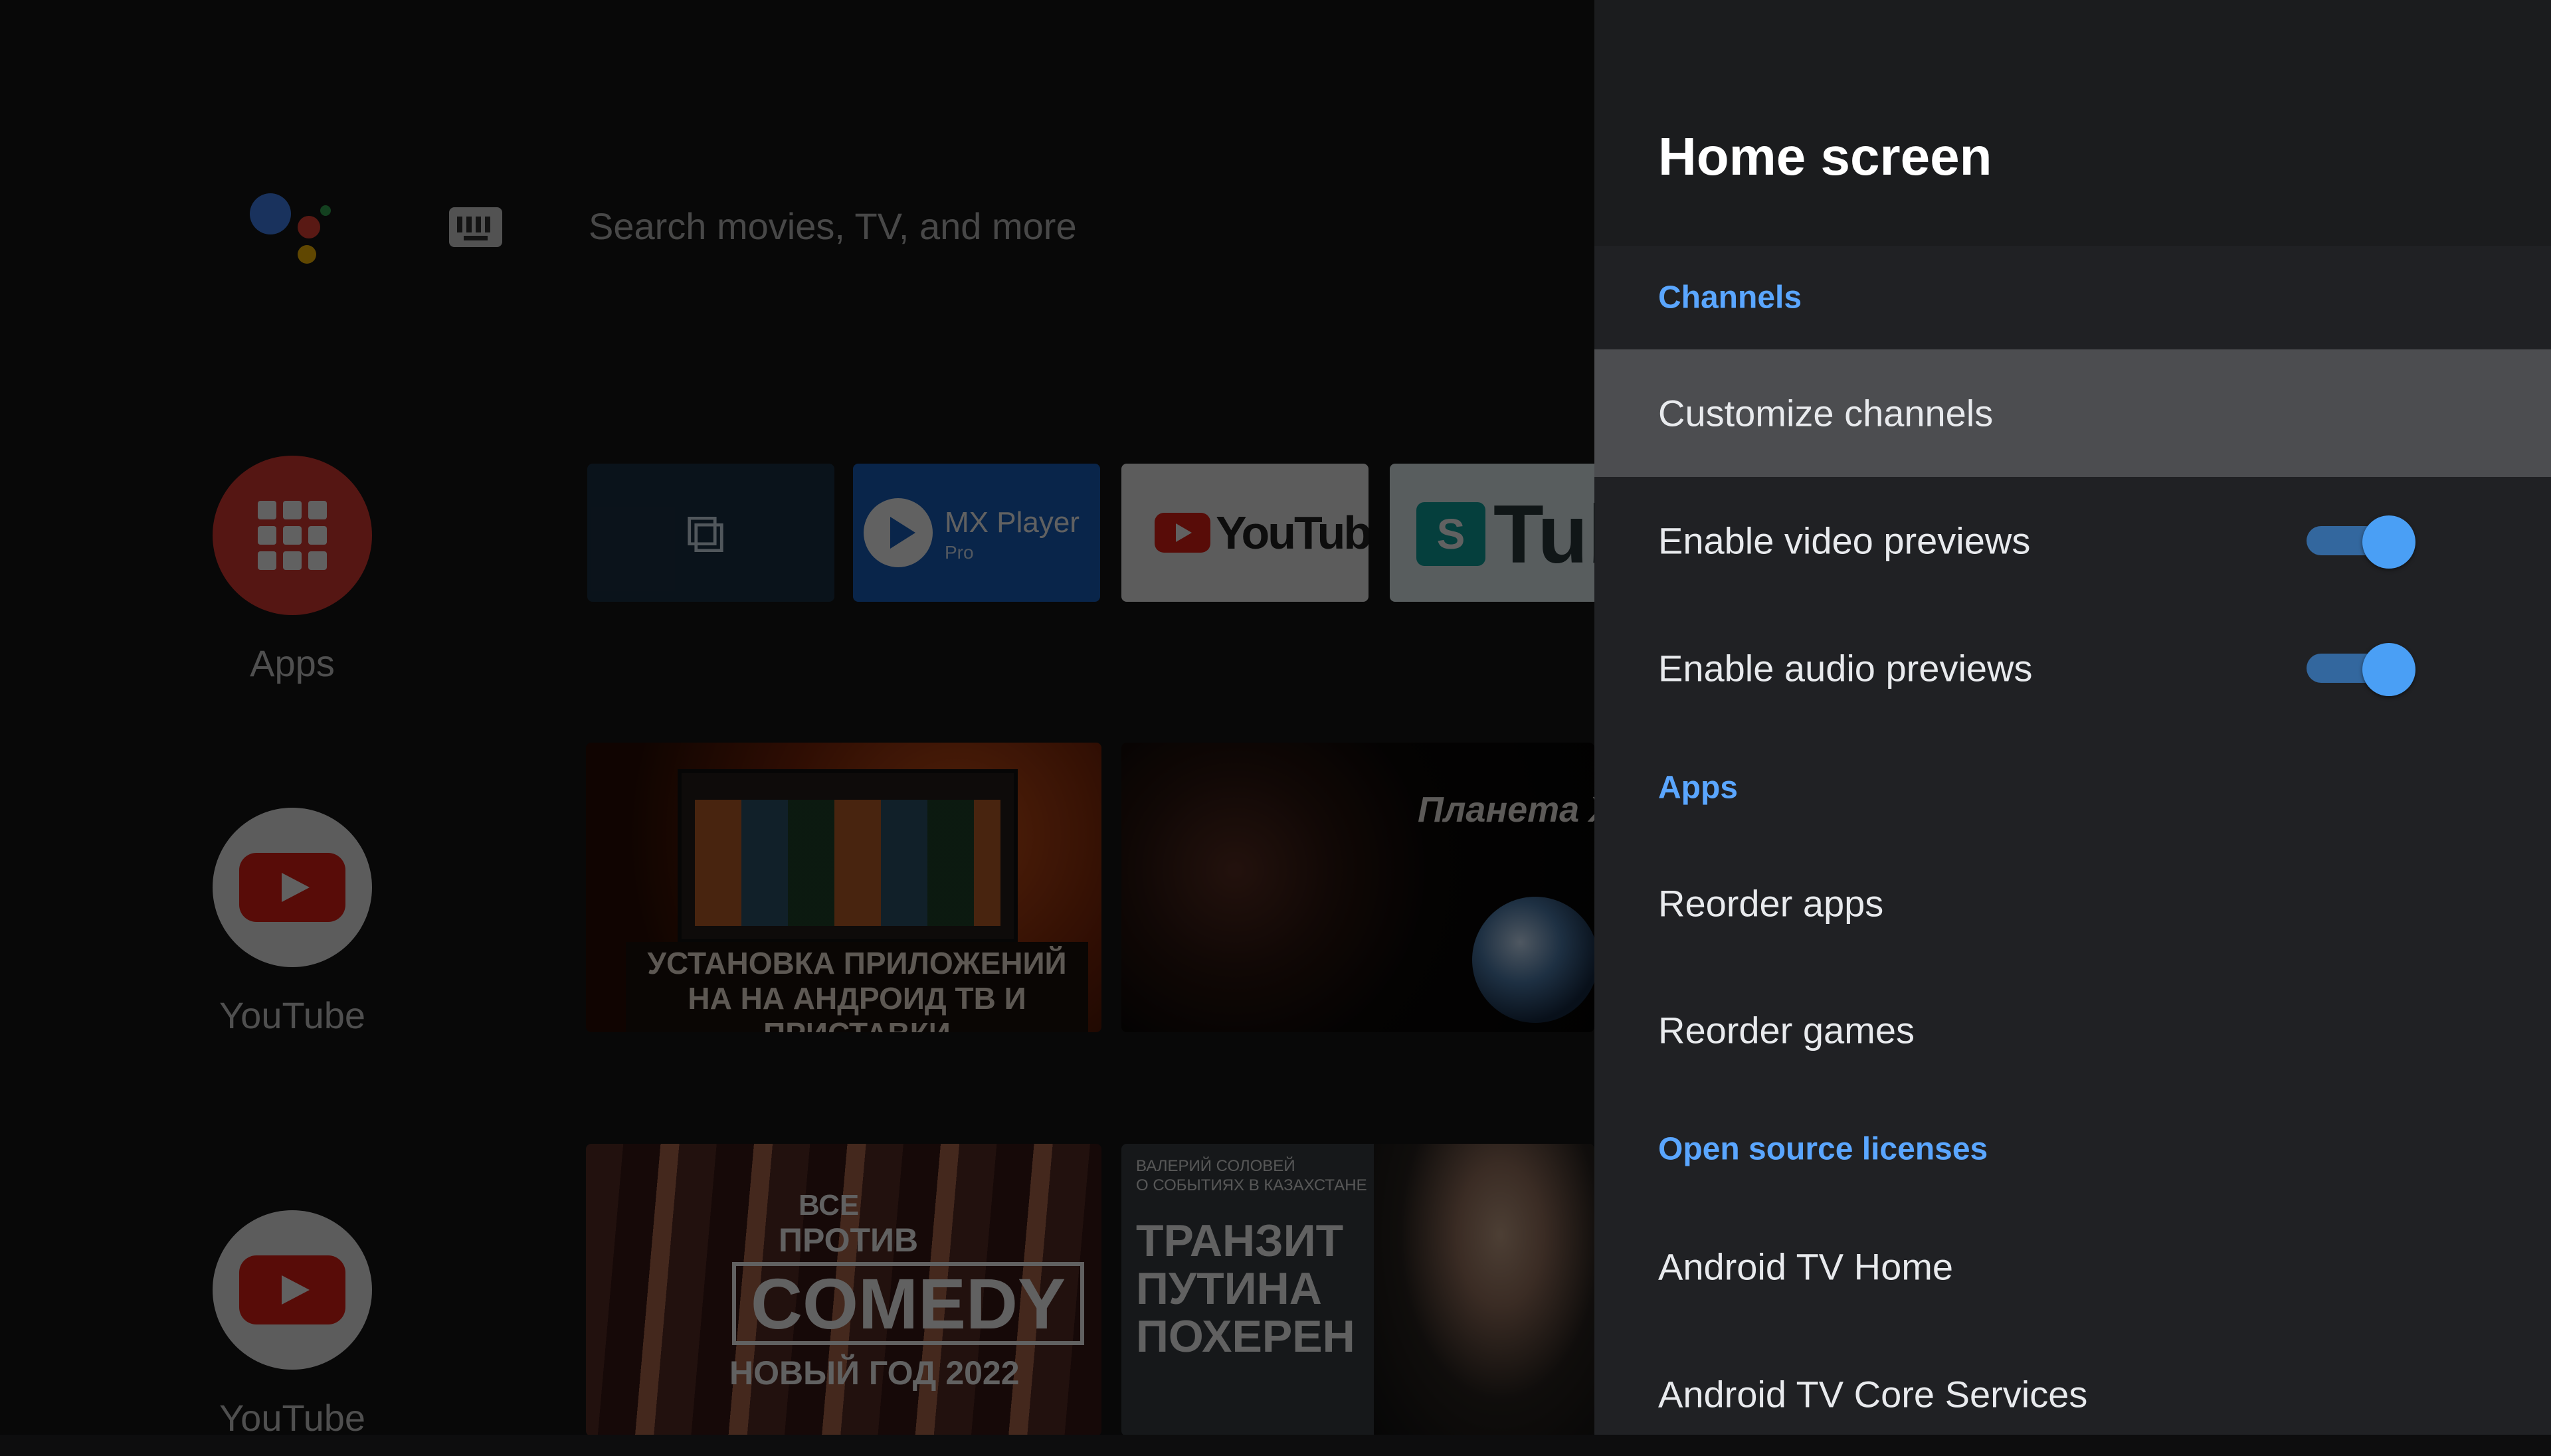 The width and height of the screenshot is (2551, 1456). I want to click on app-tile-label: MX Player, so click(1013, 522).